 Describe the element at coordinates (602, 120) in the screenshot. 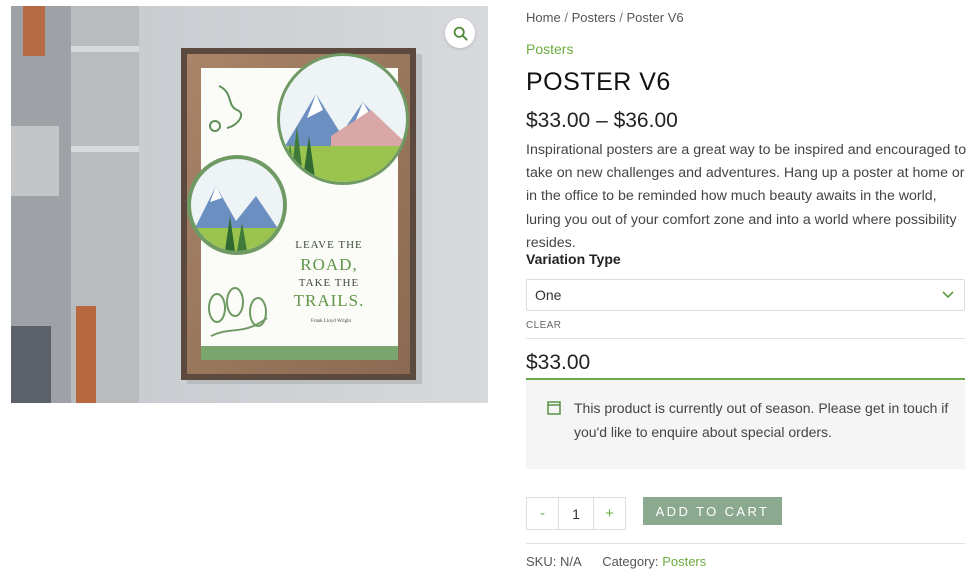

I see `product-price-range: $33.00 – $36.00` at that location.